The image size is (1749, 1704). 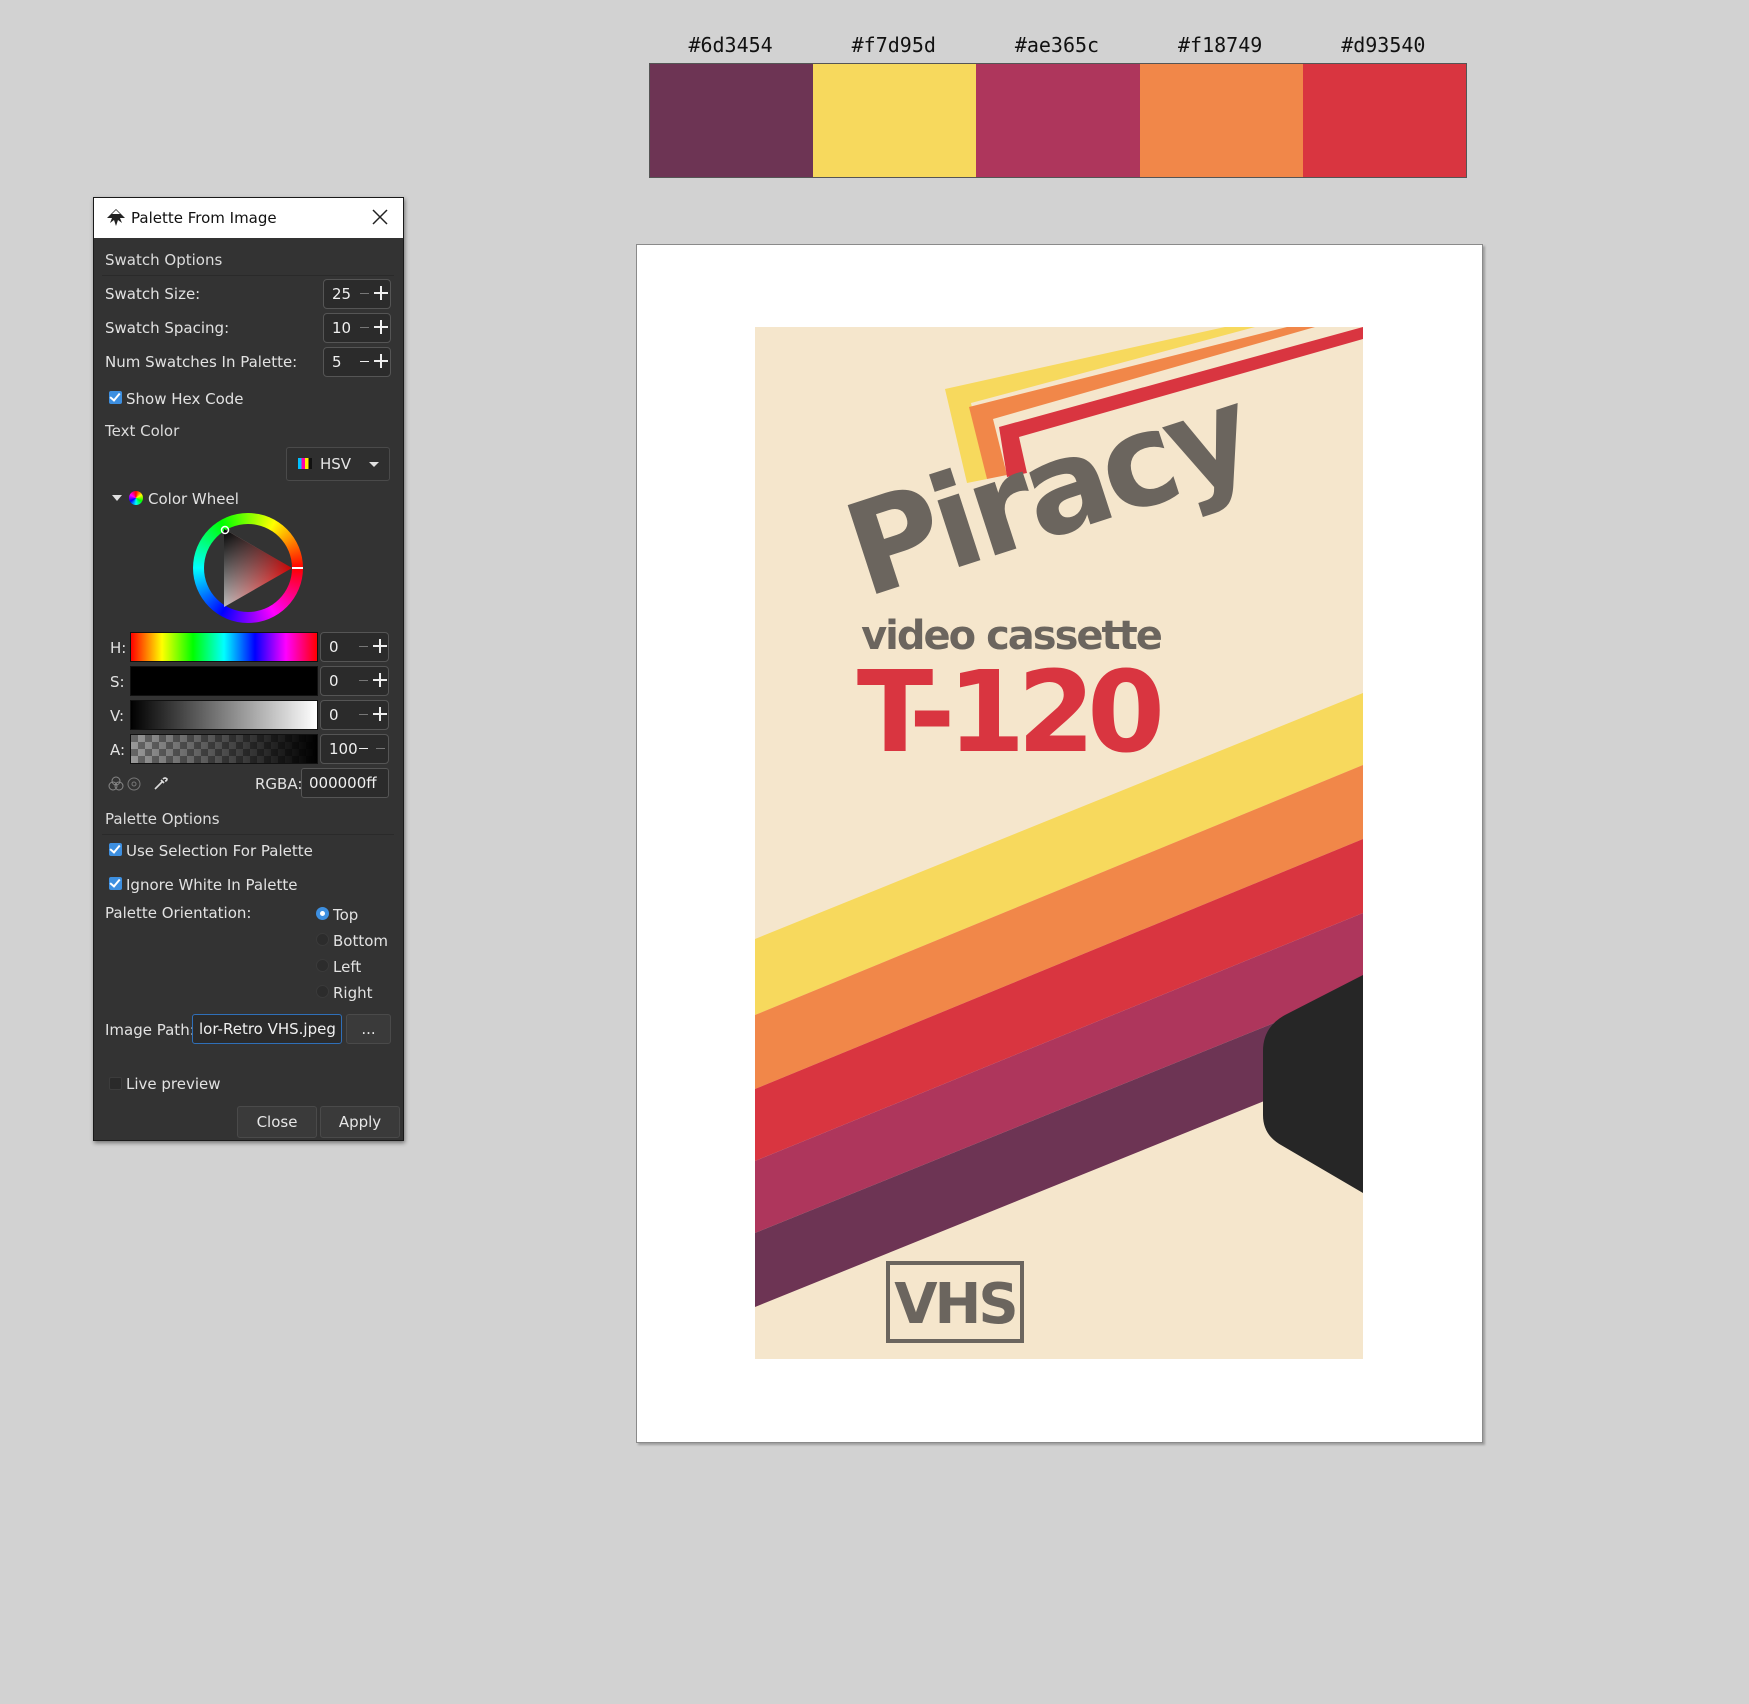 What do you see at coordinates (360, 941) in the screenshot?
I see `orientation-bottom-label: Bottom` at bounding box center [360, 941].